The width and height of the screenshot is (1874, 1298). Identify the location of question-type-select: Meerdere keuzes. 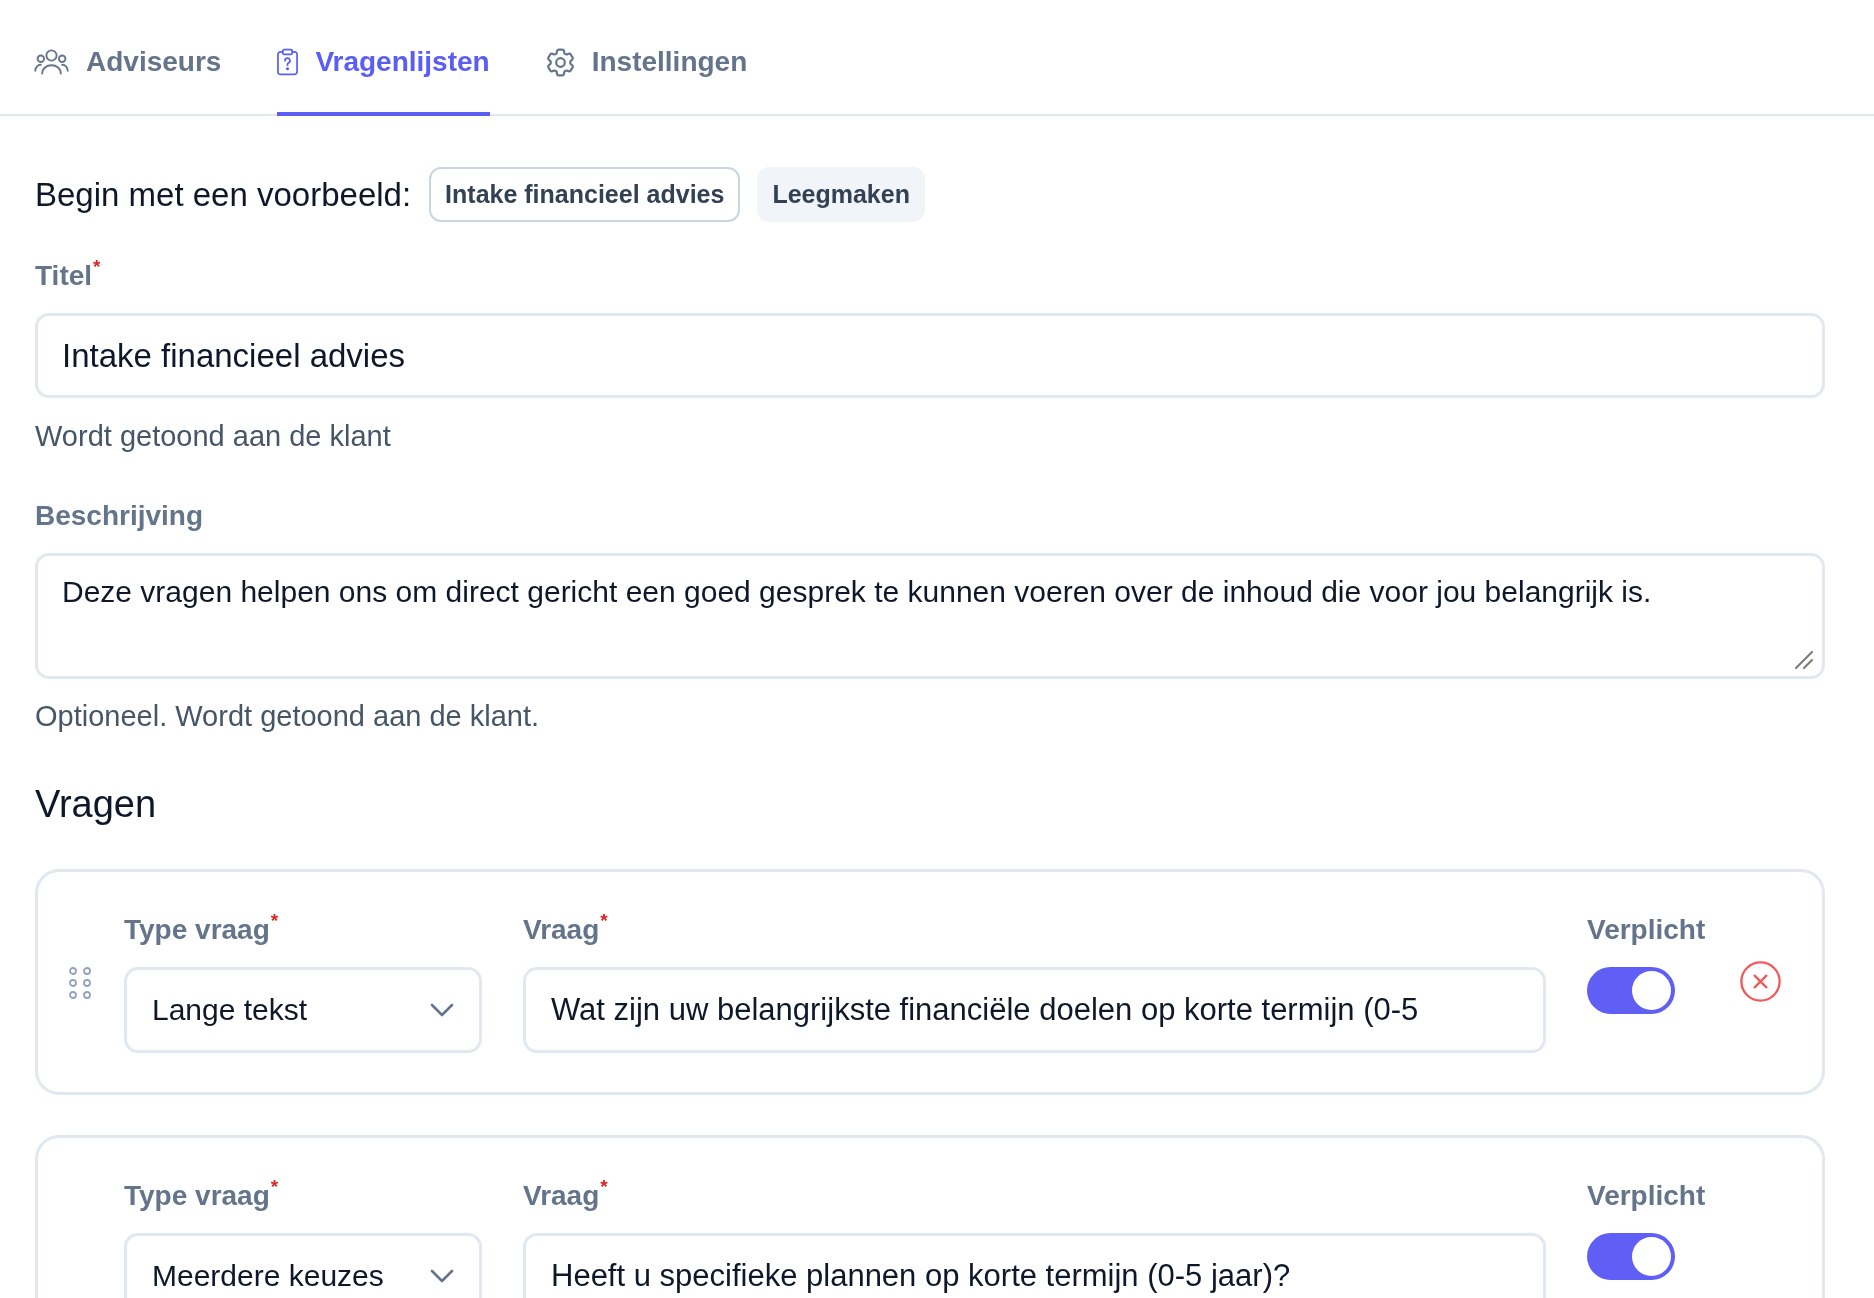
(303, 1265).